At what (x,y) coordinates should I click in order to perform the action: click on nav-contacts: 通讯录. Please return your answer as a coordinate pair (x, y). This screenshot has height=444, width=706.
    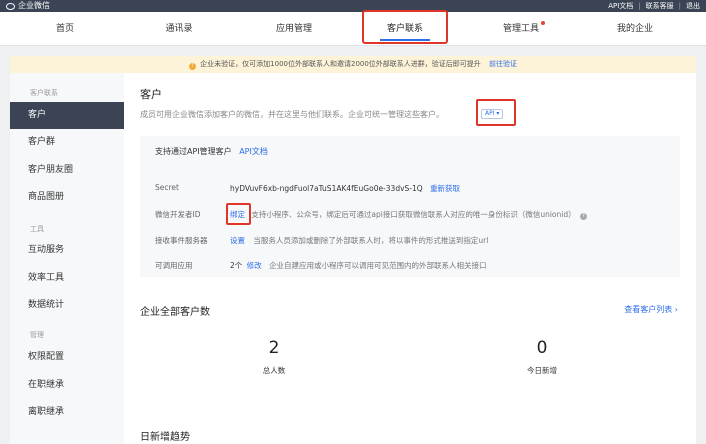
    Looking at the image, I should click on (179, 29).